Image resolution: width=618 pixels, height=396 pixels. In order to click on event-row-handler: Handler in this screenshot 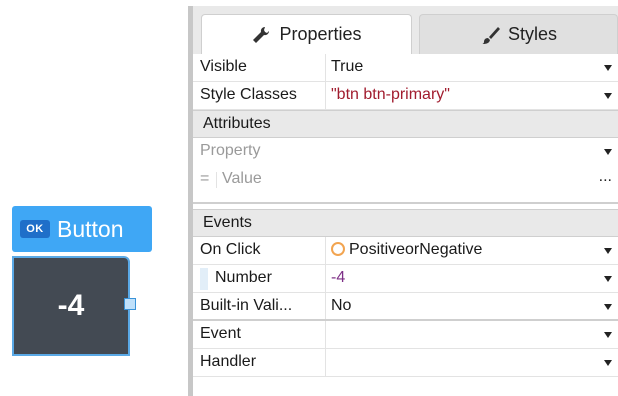, I will do `click(405, 363)`.